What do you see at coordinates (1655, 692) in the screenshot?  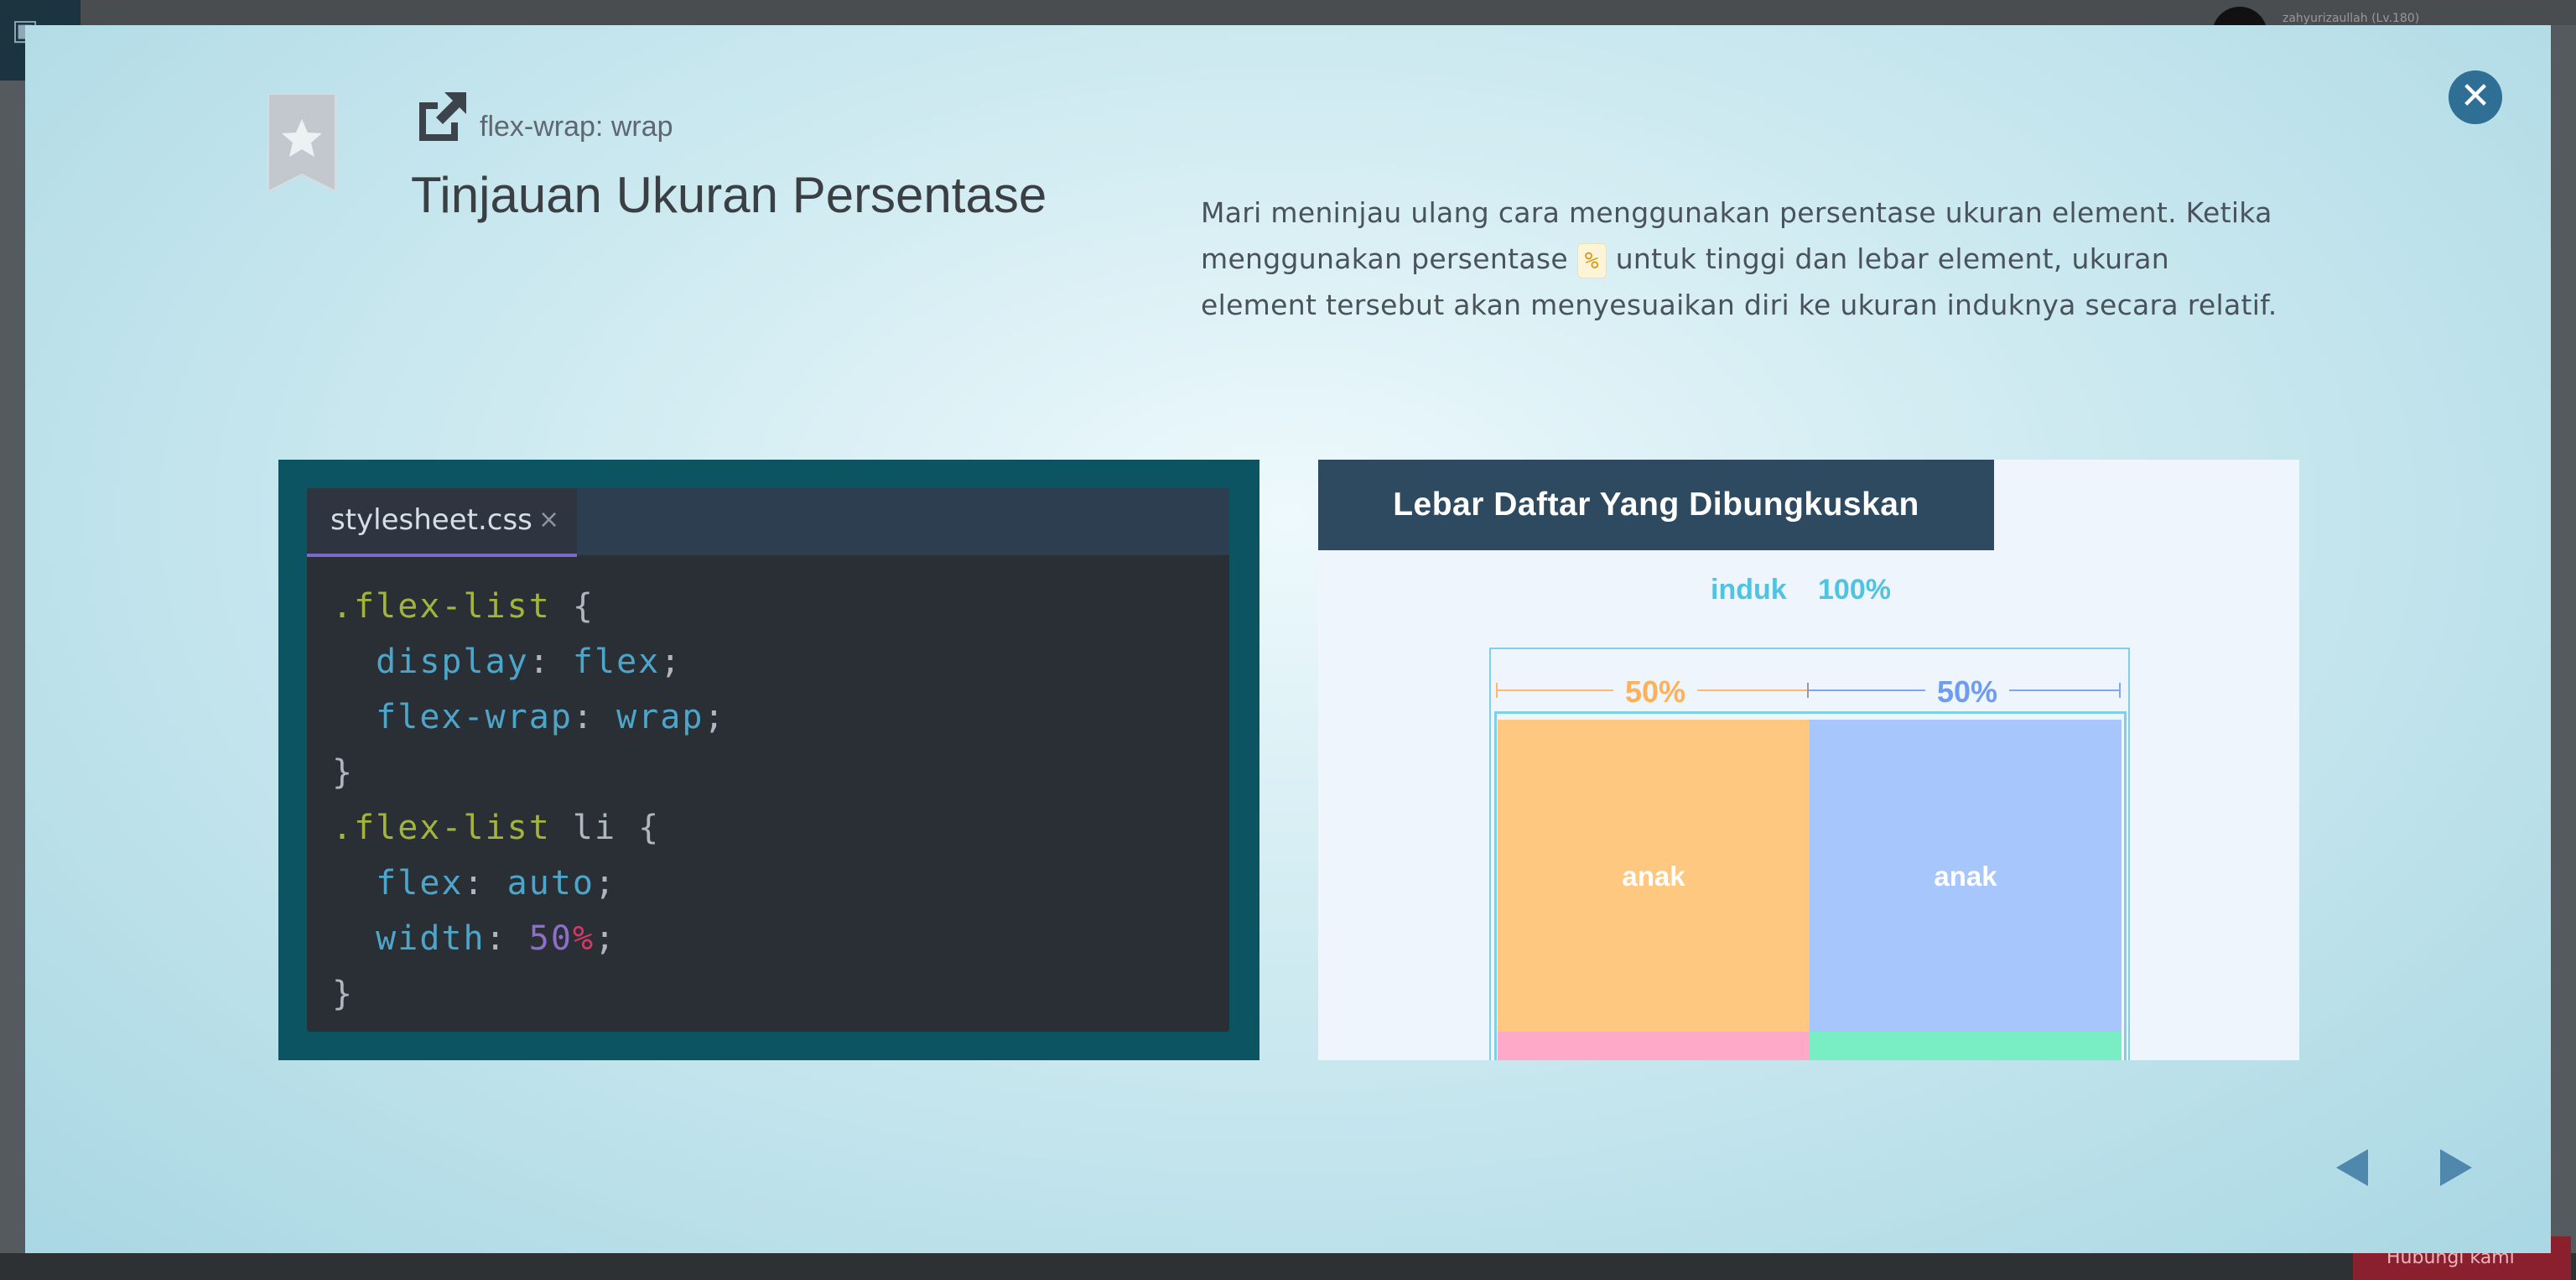 I see `left-width-label: 50%` at bounding box center [1655, 692].